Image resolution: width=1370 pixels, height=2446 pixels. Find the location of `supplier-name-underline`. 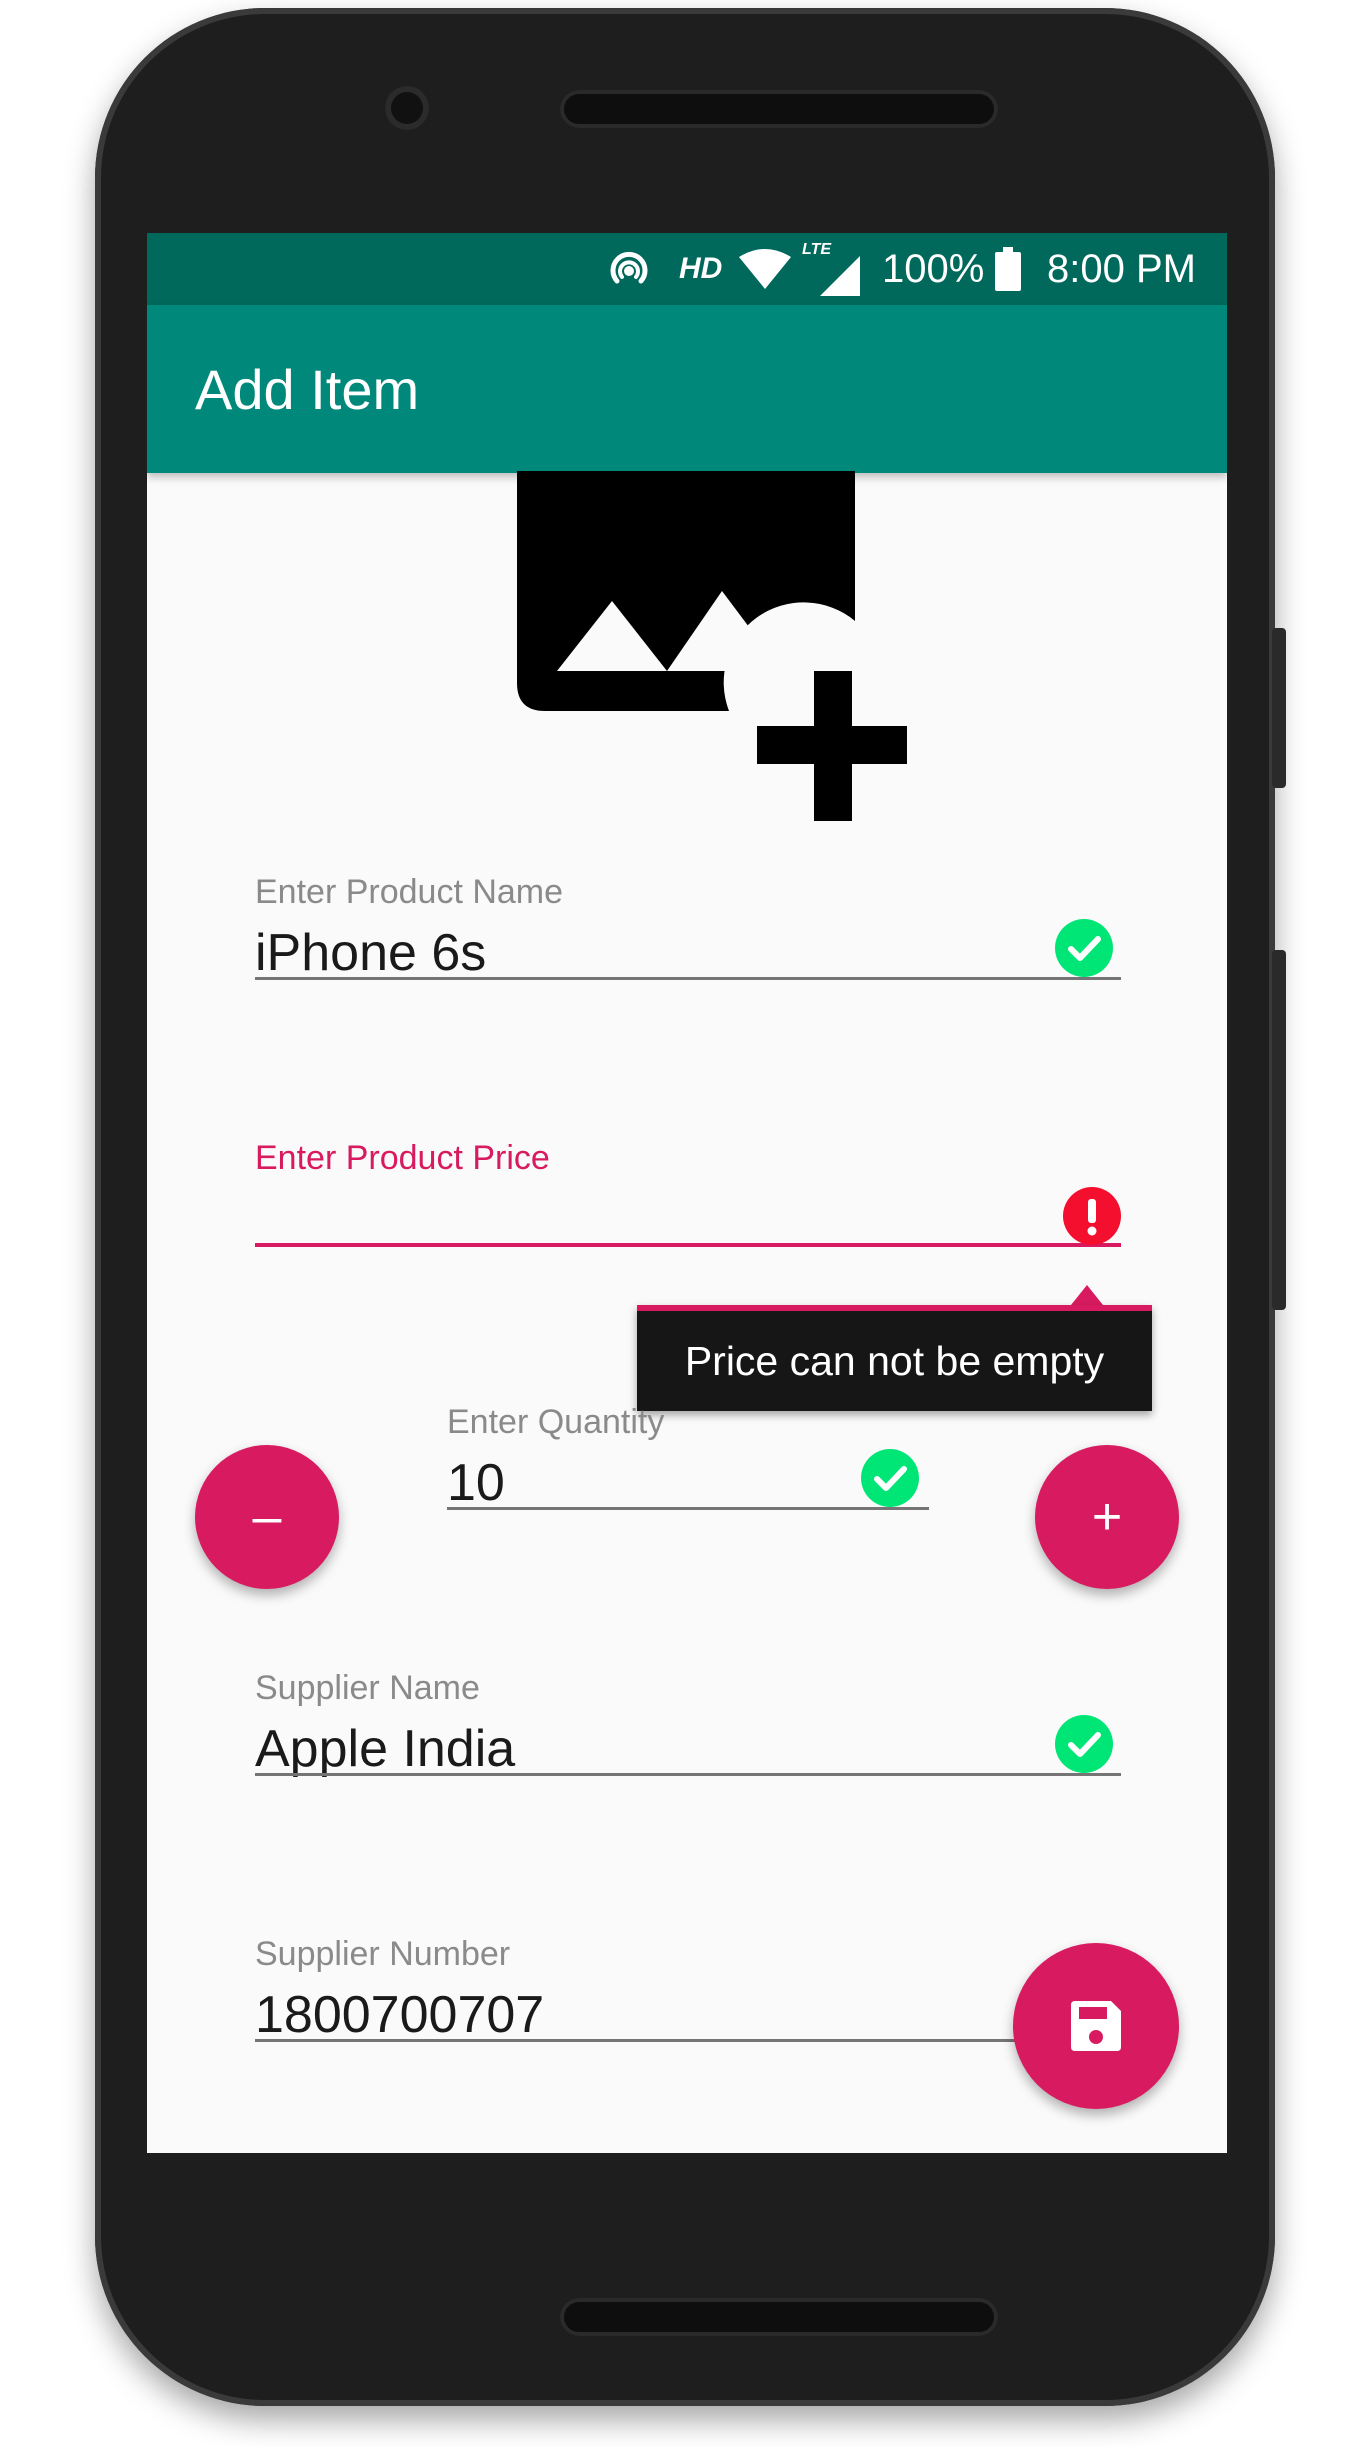

supplier-name-underline is located at coordinates (688, 1774).